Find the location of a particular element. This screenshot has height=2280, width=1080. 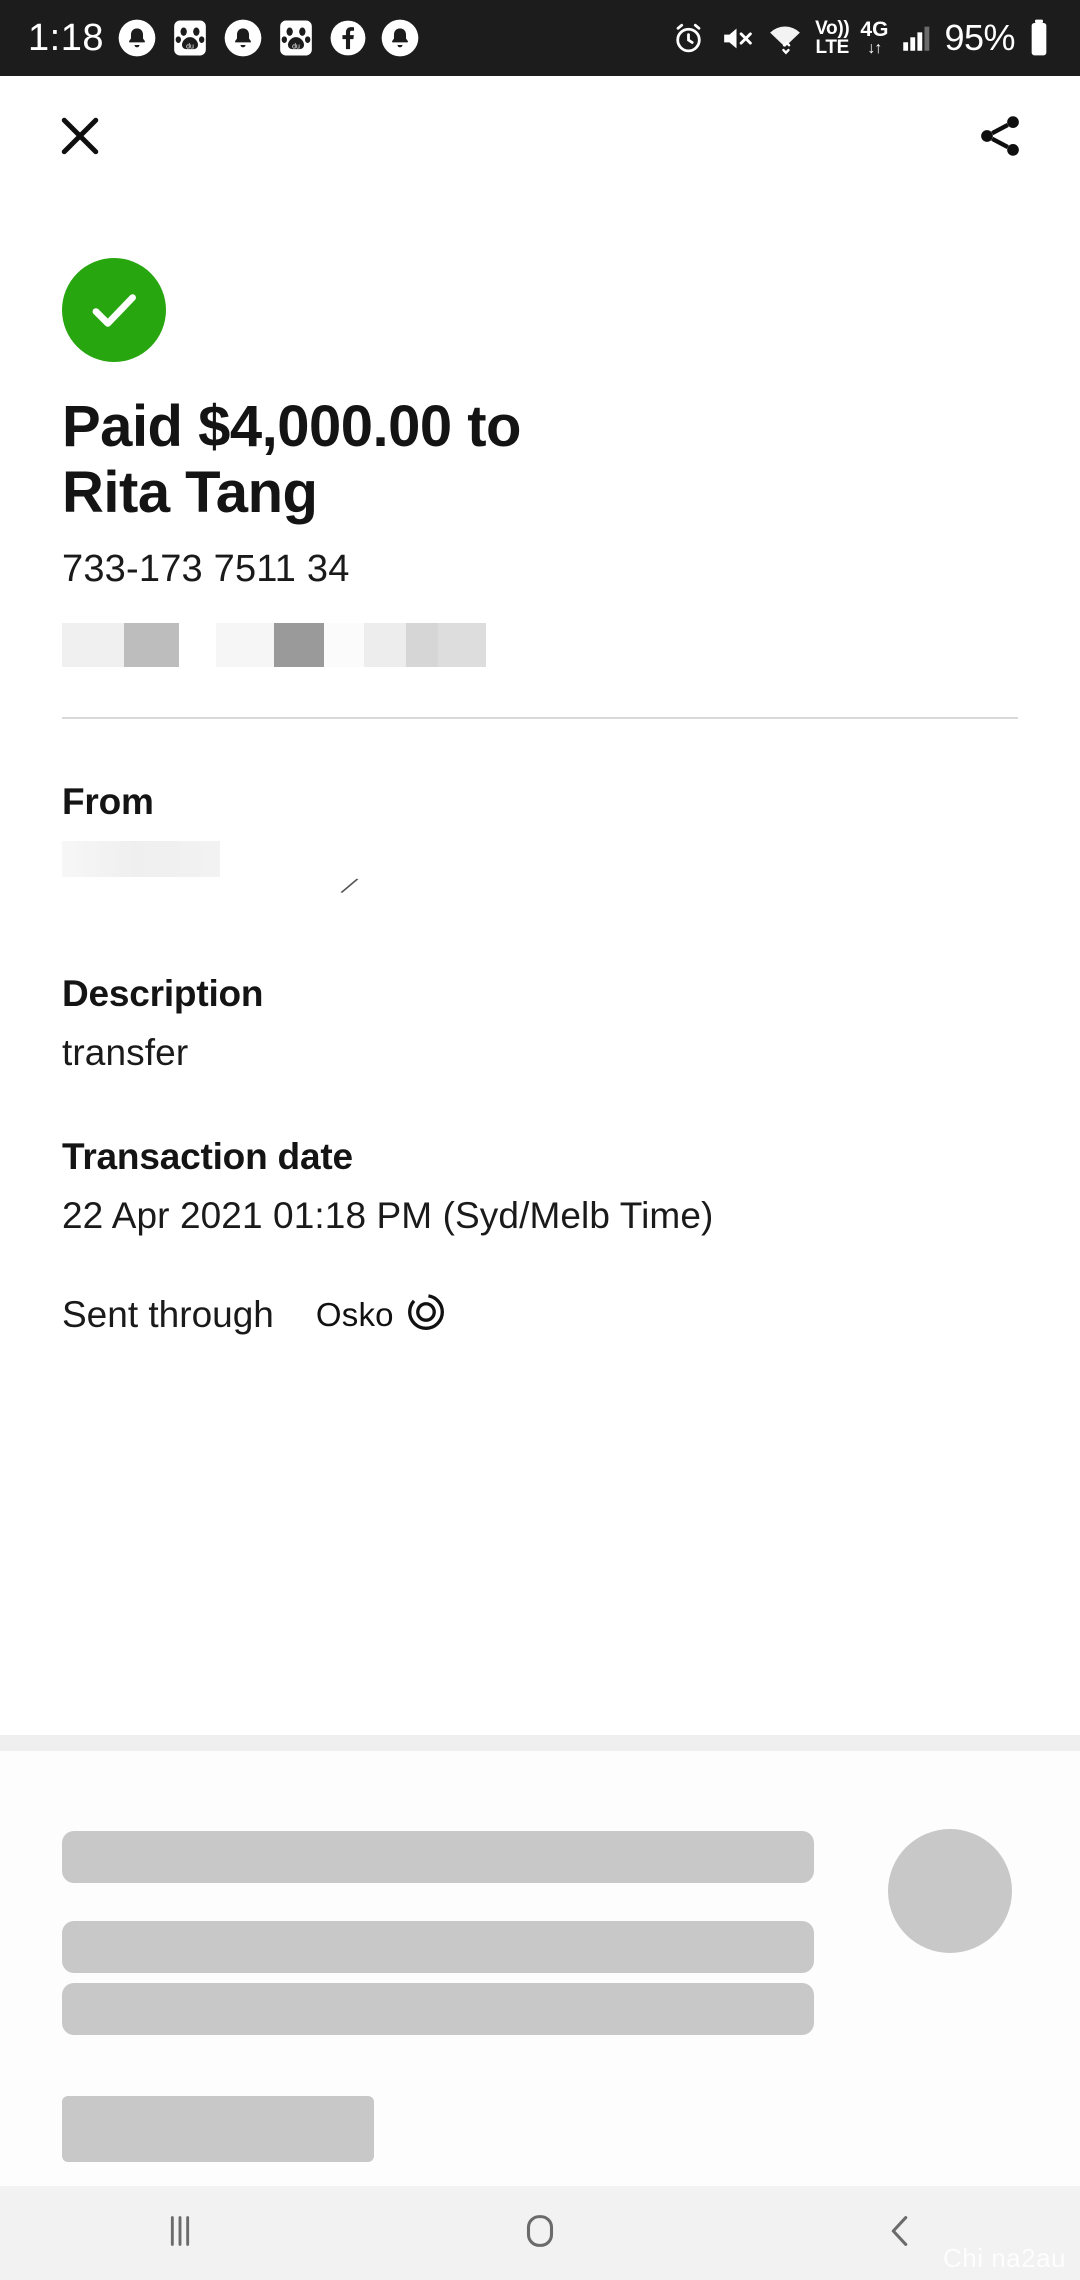

home-icon is located at coordinates (540, 2233).